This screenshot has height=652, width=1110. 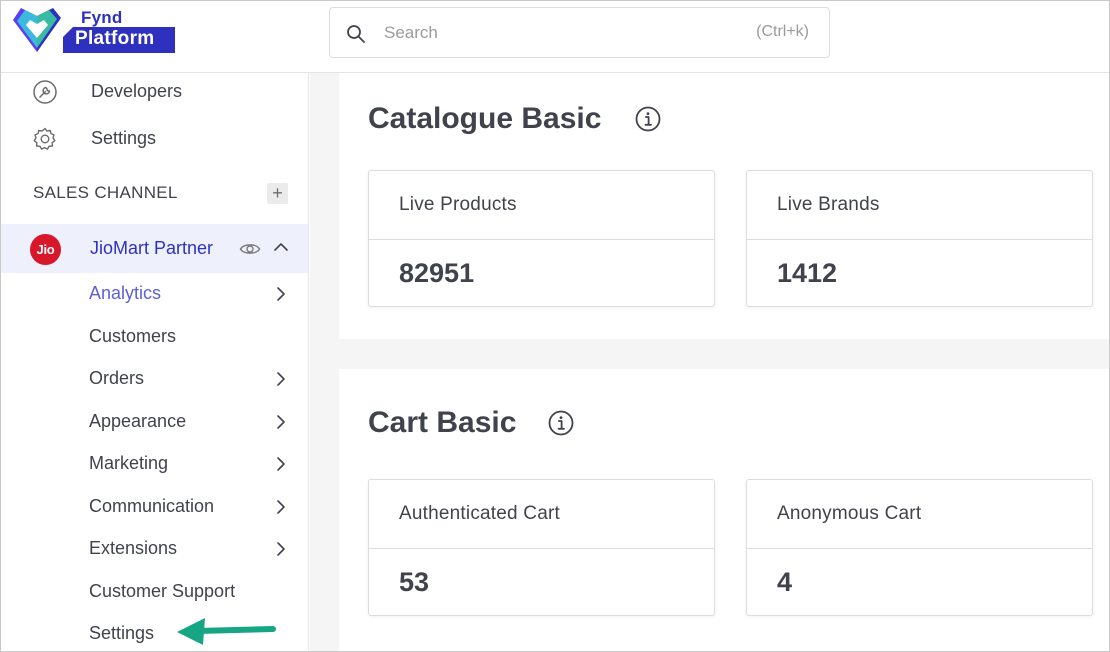 I want to click on metric-label: Live Products, so click(x=458, y=204).